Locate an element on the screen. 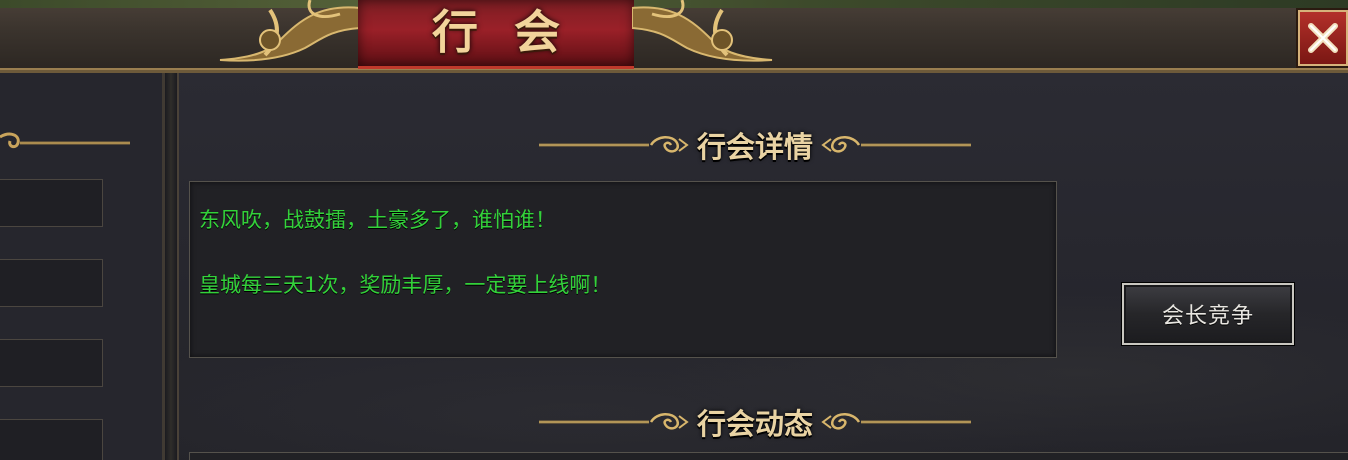 The height and width of the screenshot is (460, 1348). details-line-2: 皇城每三天1次，奖励丰厚，一定要上线啊！ is located at coordinates (405, 285).